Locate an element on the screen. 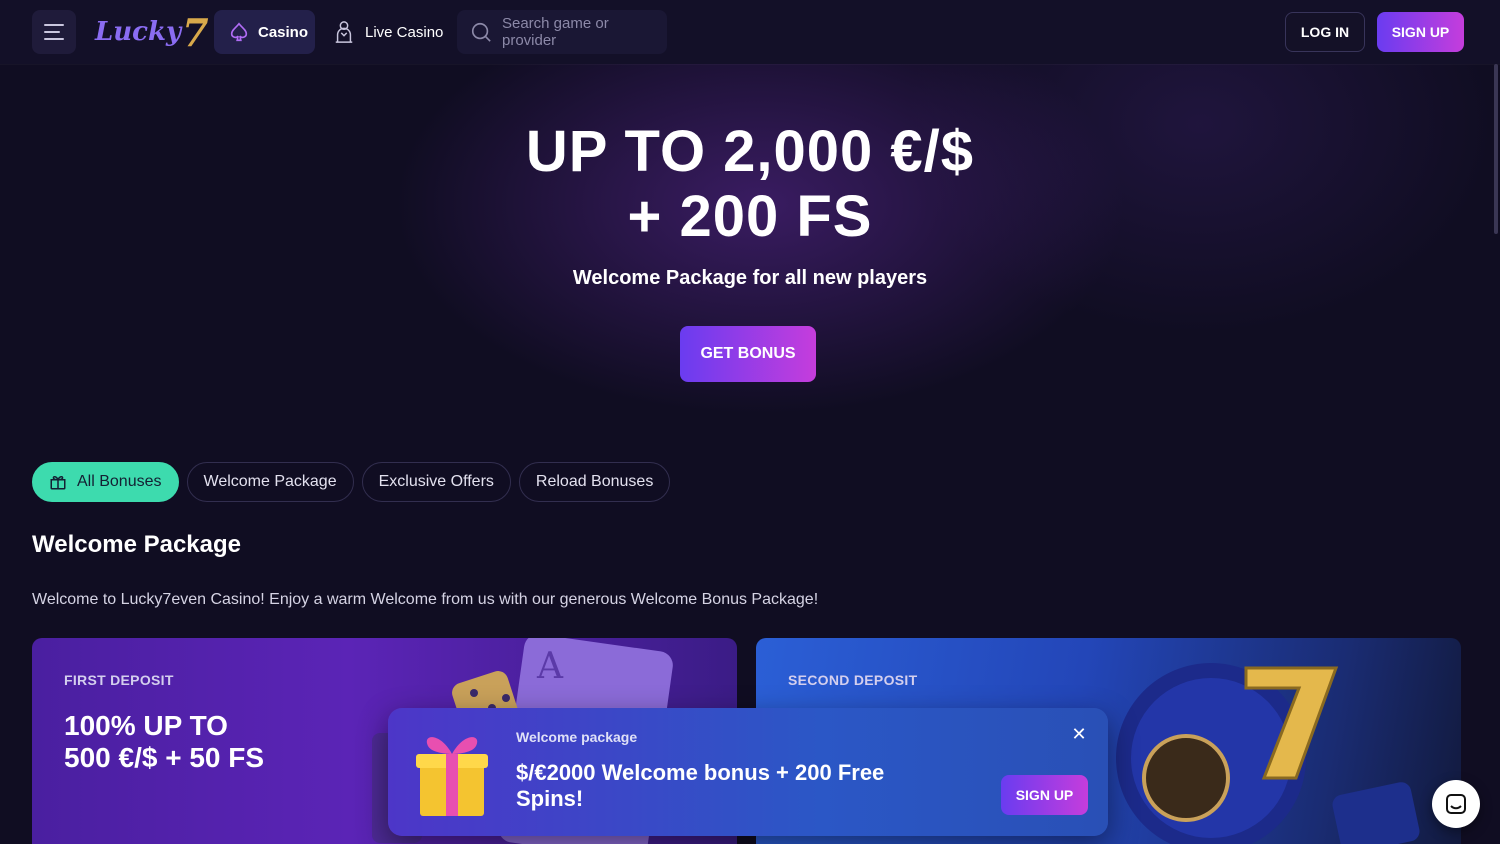 Image resolution: width=1500 pixels, height=844 pixels. svg-text: A is located at coordinates (550, 666).